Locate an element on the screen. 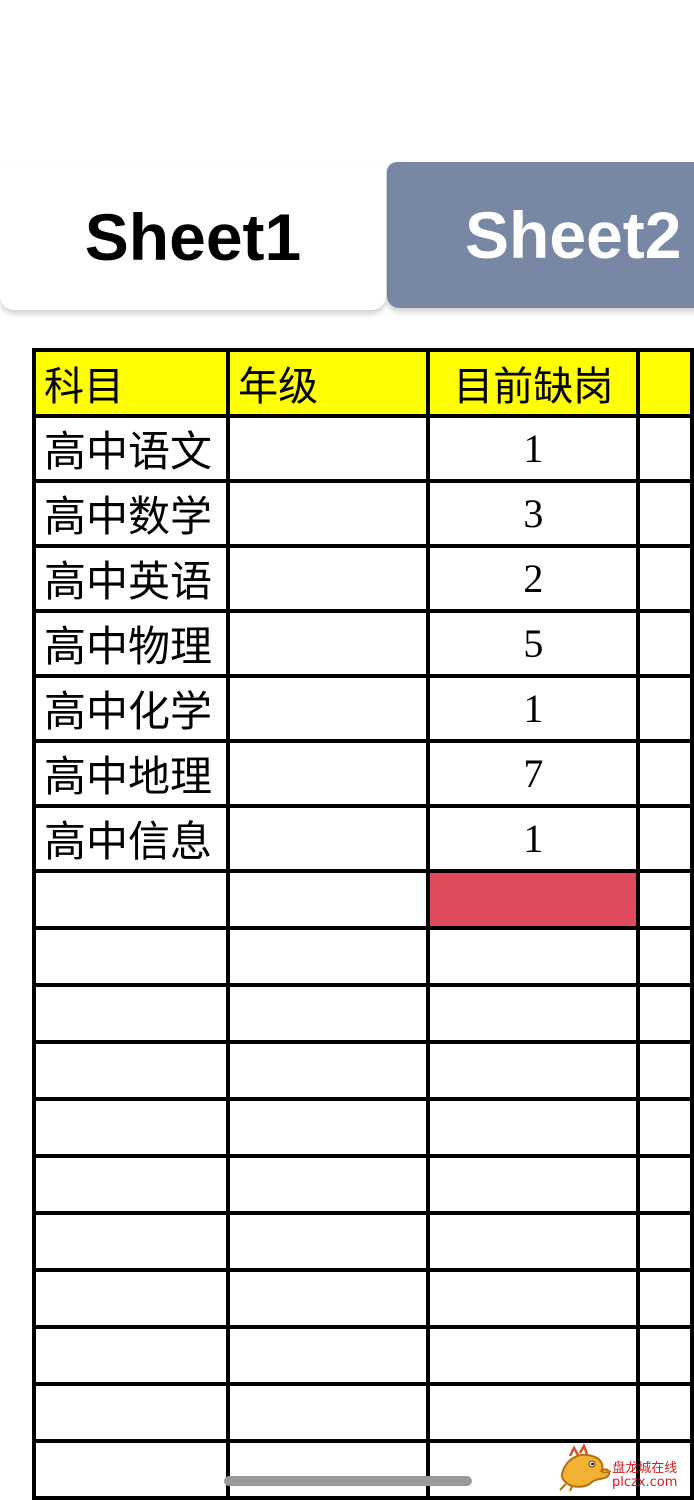  cell-subject: 高中化学 is located at coordinates (131, 708).